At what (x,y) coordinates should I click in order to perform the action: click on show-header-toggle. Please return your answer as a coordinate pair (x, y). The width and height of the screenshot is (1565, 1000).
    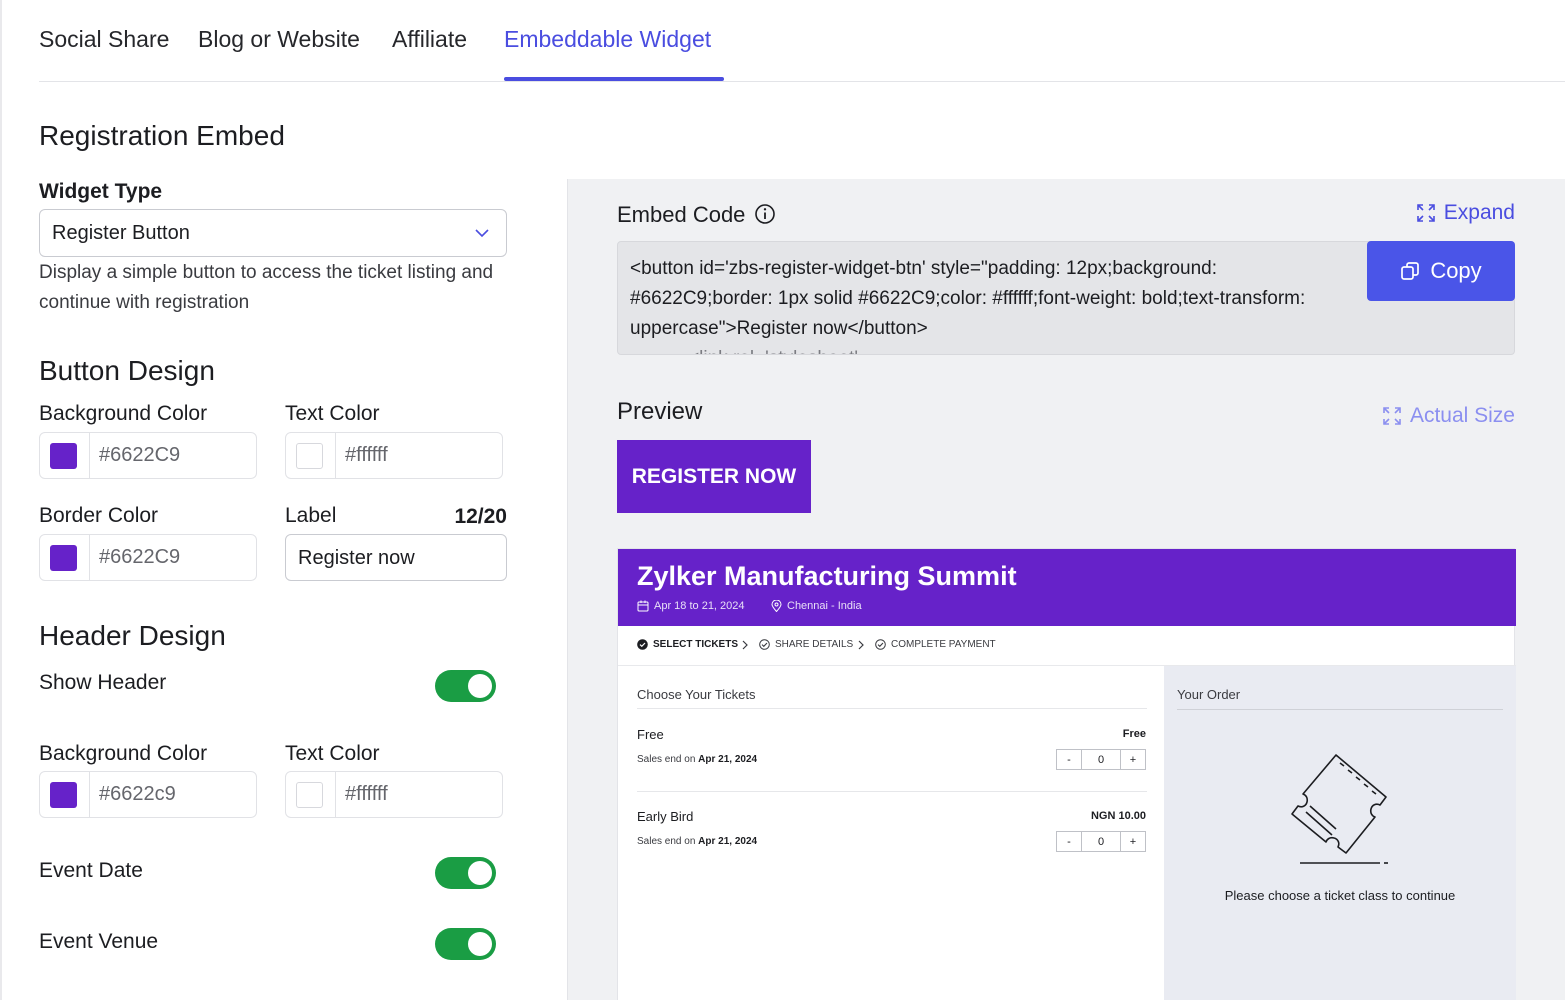
    Looking at the image, I should click on (465, 686).